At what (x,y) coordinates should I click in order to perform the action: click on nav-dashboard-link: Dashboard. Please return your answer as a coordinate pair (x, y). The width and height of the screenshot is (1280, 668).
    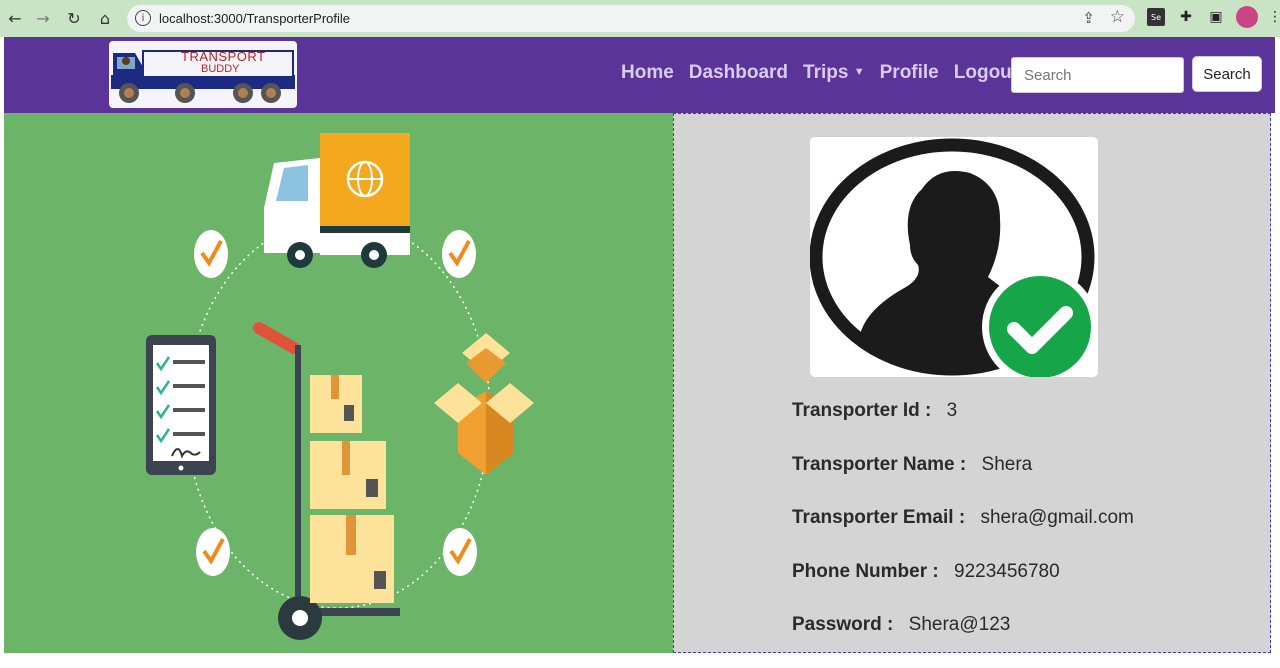
    Looking at the image, I should click on (738, 73).